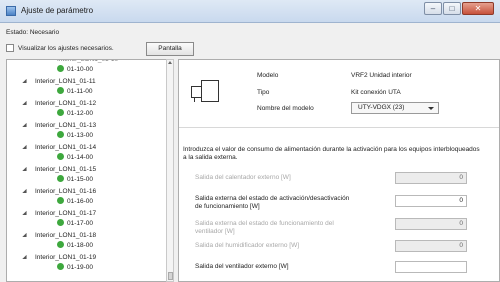 This screenshot has width=500, height=282. What do you see at coordinates (170, 170) in the screenshot?
I see `tree-scrollbar` at bounding box center [170, 170].